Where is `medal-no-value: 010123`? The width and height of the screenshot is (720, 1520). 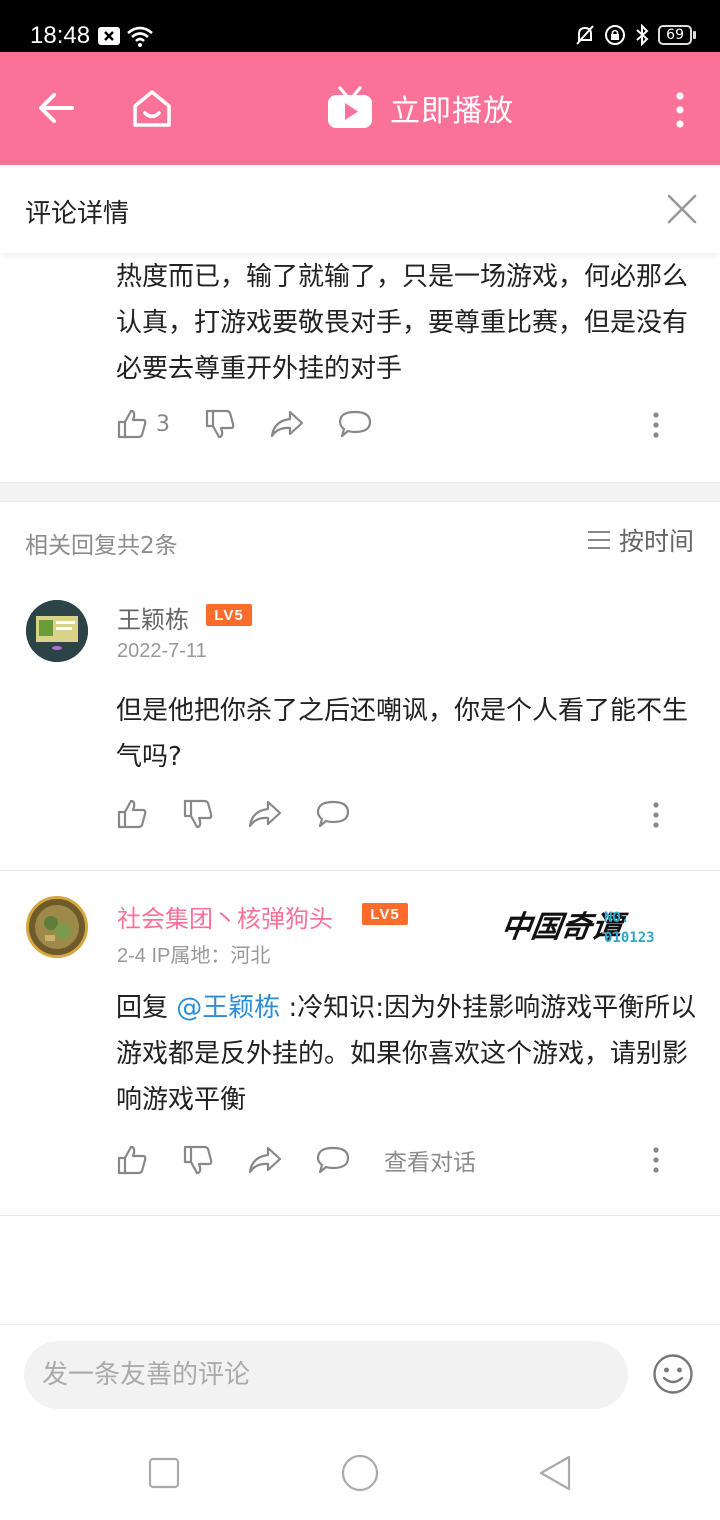 medal-no-value: 010123 is located at coordinates (629, 938).